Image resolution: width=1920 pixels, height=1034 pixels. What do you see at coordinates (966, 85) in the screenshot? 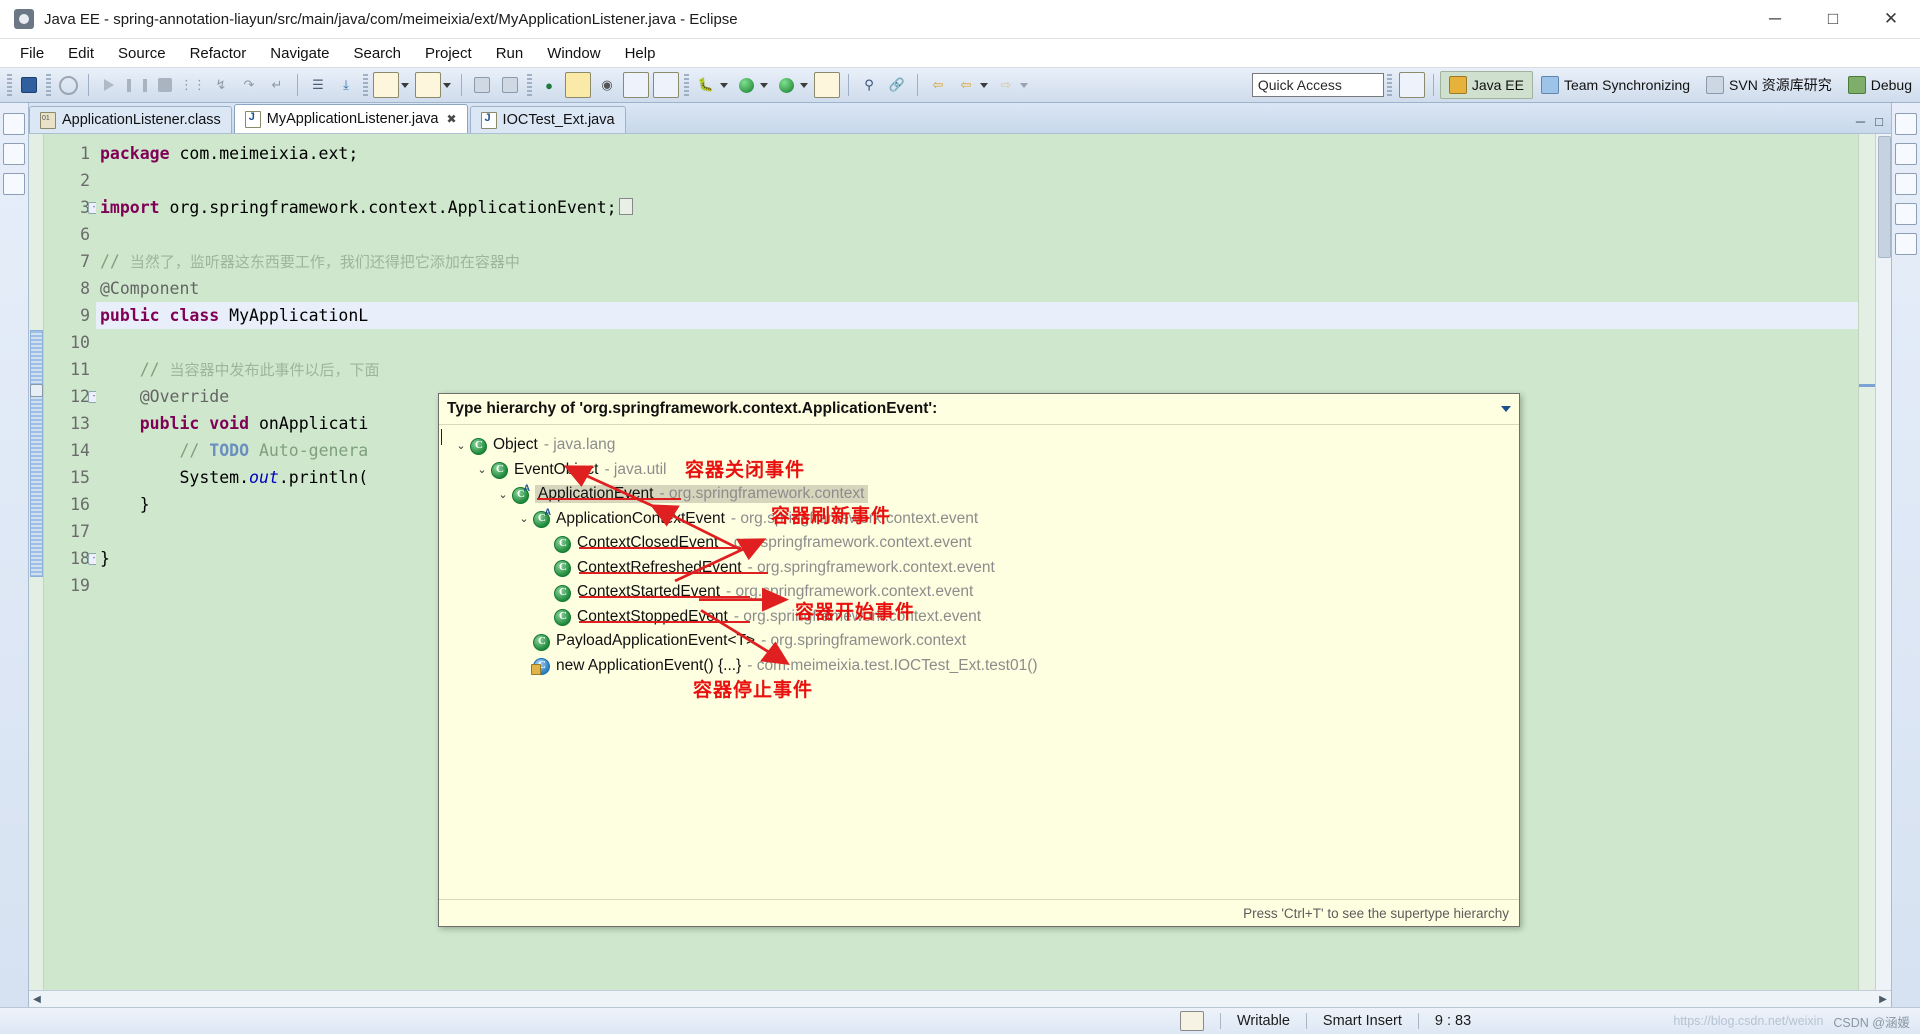
I see `back-icon: ⇦` at bounding box center [966, 85].